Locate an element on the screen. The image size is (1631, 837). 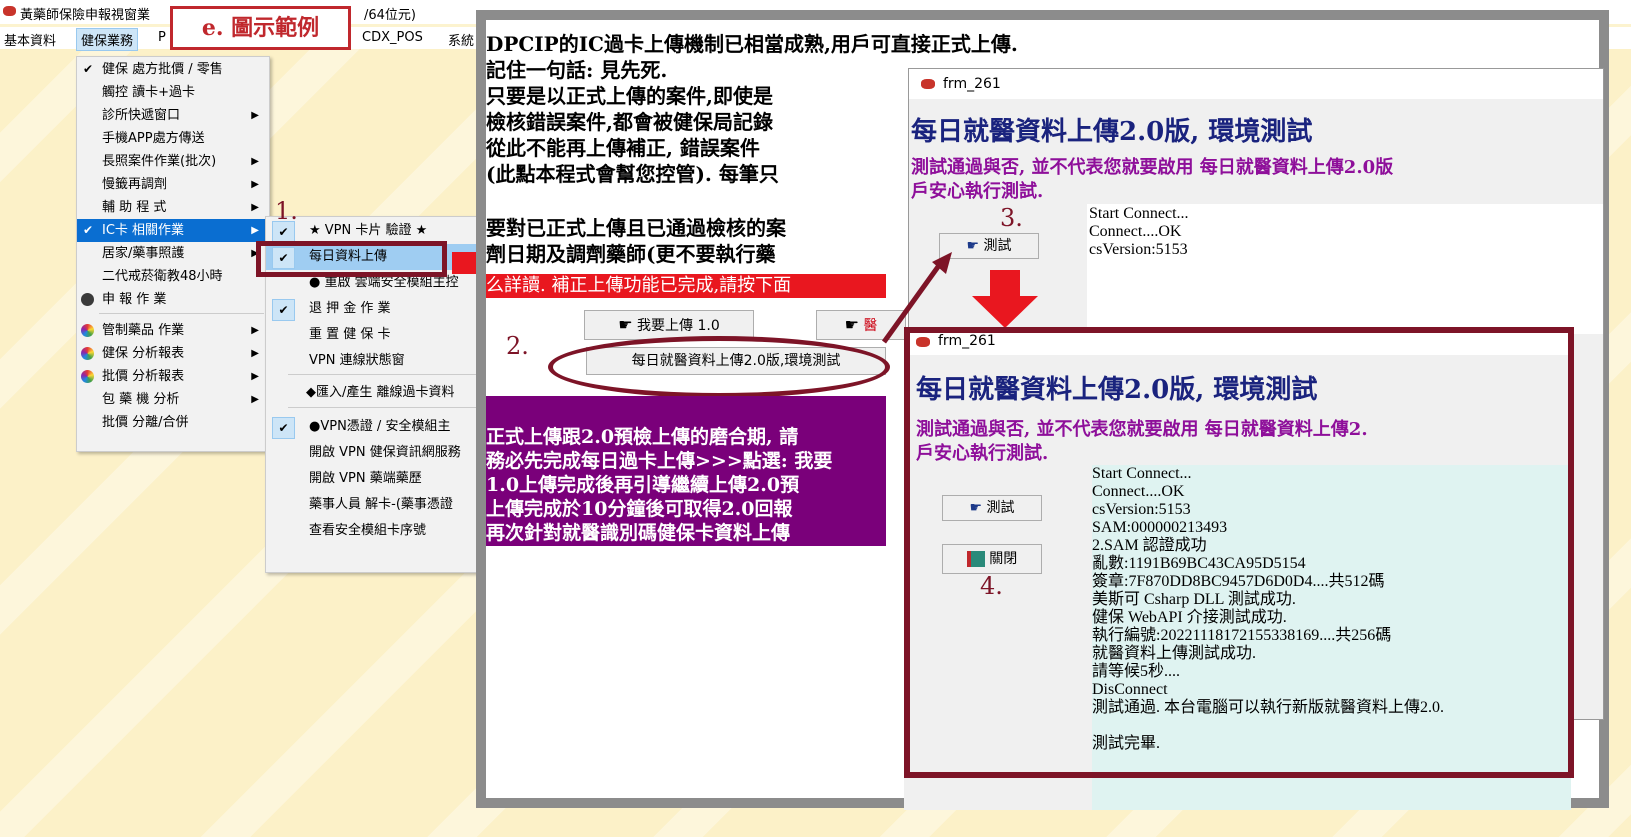
menu-item-11: 管制藥品 作業 ▶ is located at coordinates (173, 330).